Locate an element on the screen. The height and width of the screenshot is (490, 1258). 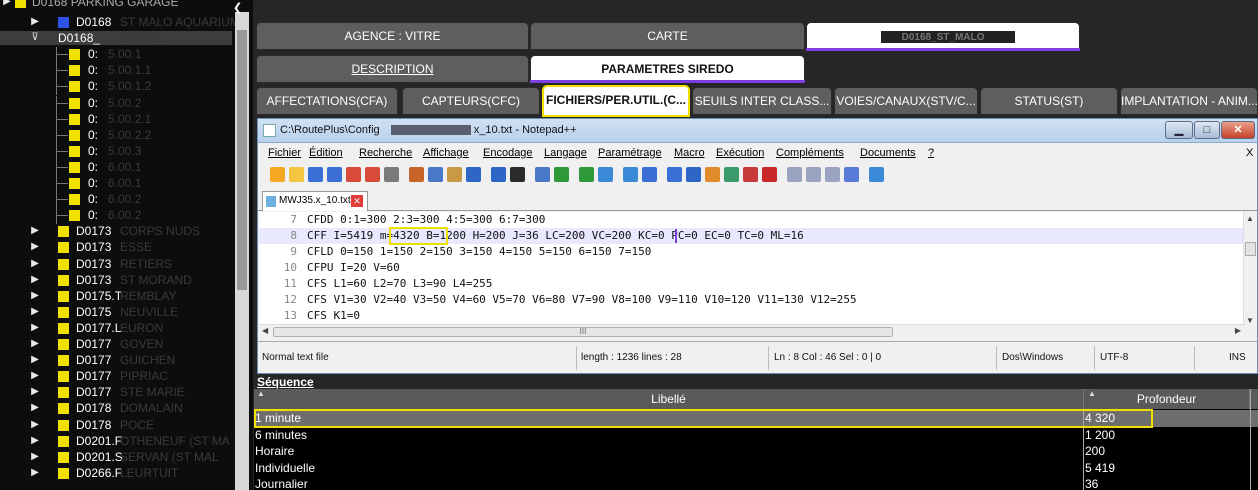
header-libelle: Libellé is located at coordinates (669, 399).